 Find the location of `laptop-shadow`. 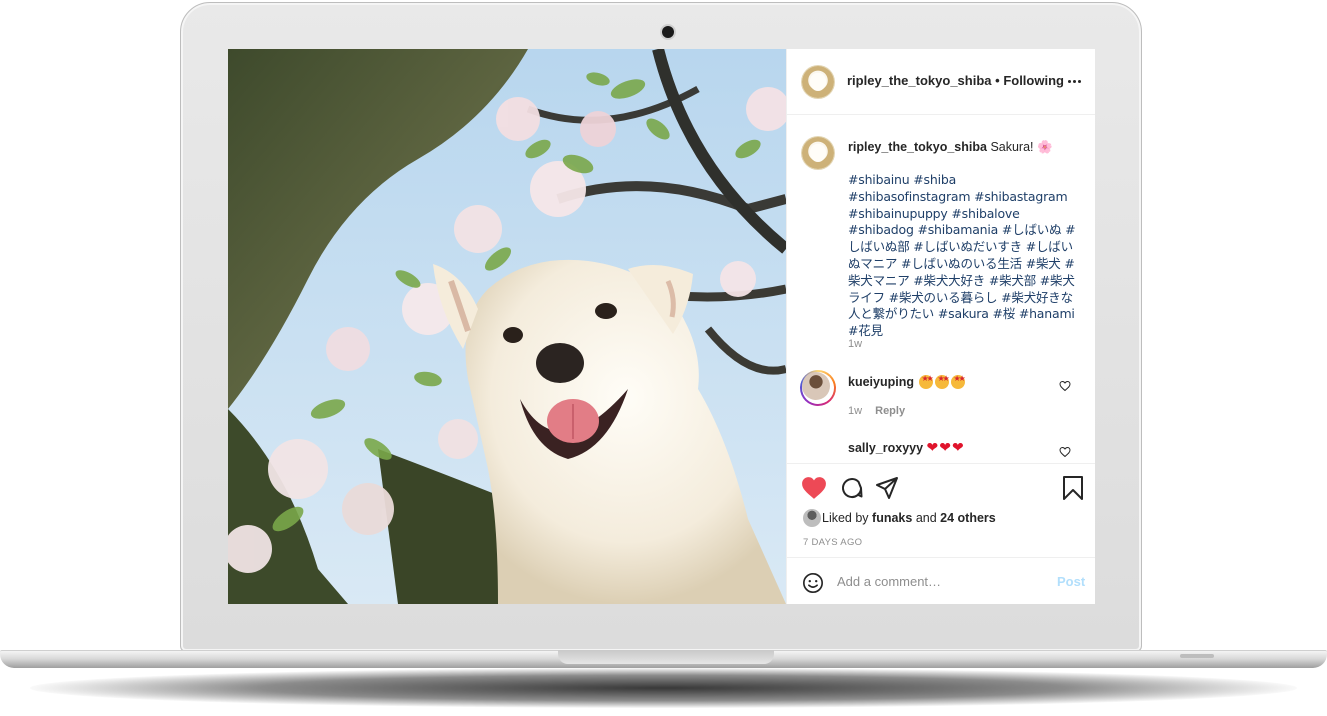

laptop-shadow is located at coordinates (663, 688).